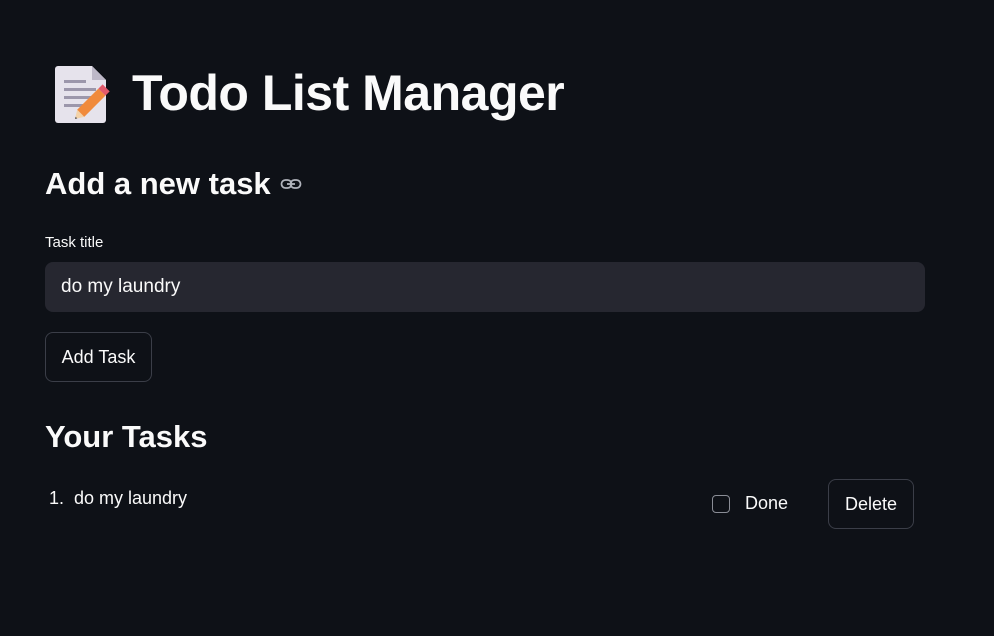 This screenshot has height=636, width=994. I want to click on link-icon, so click(291, 184).